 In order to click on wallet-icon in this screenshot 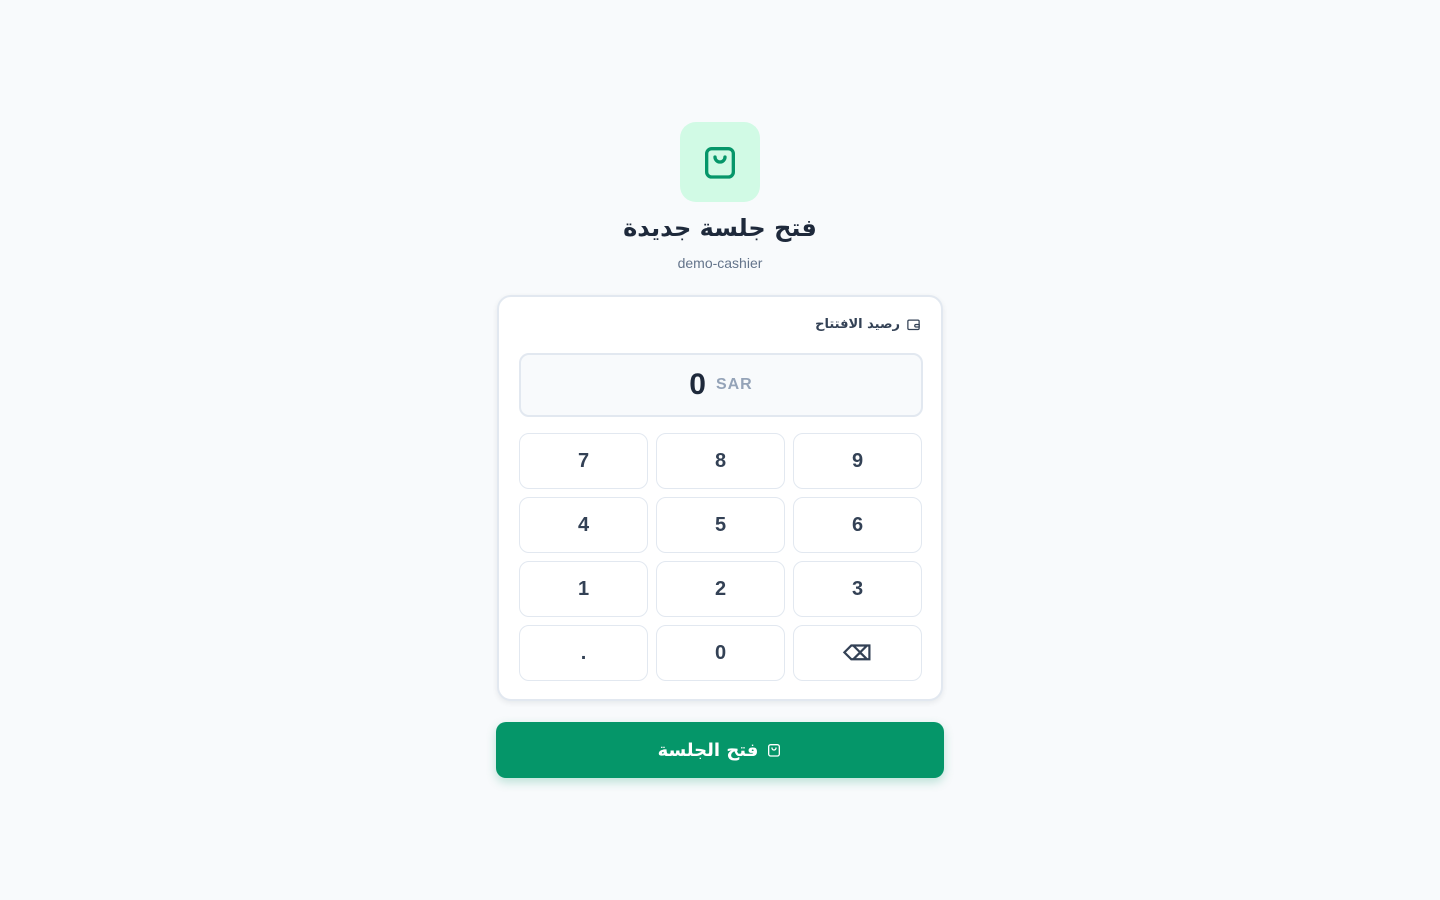, I will do `click(913, 324)`.